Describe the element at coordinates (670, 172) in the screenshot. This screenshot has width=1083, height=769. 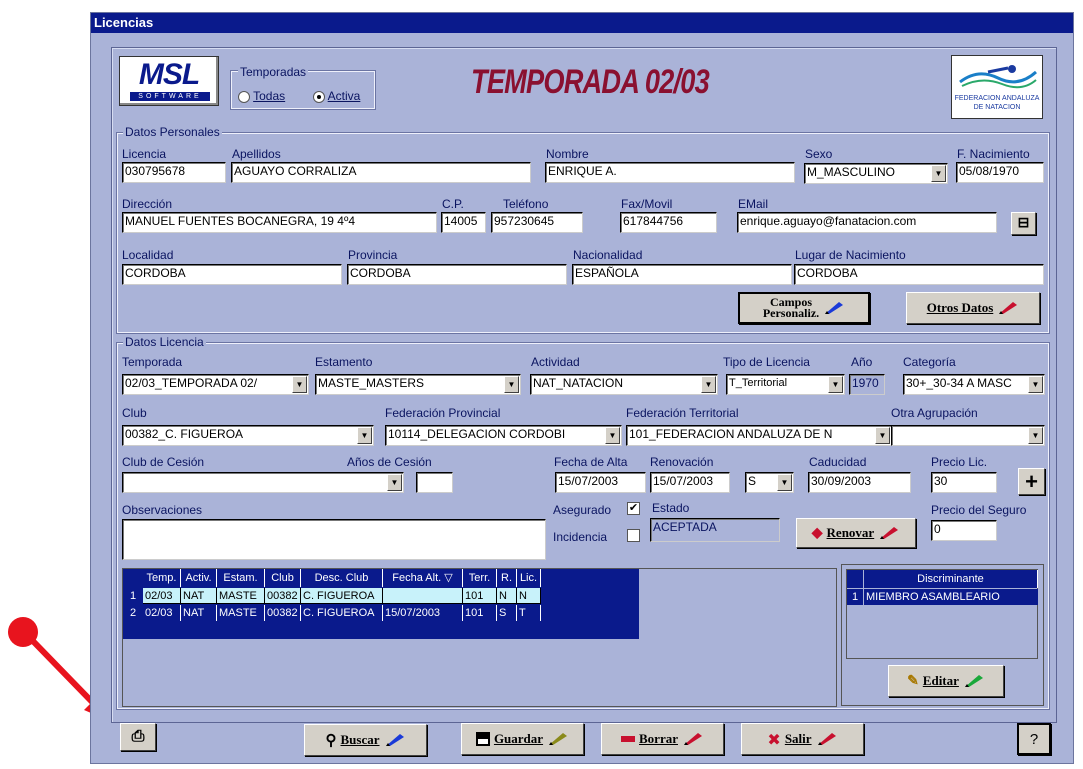
I see `nombre-field: ENRIQUE A.` at that location.